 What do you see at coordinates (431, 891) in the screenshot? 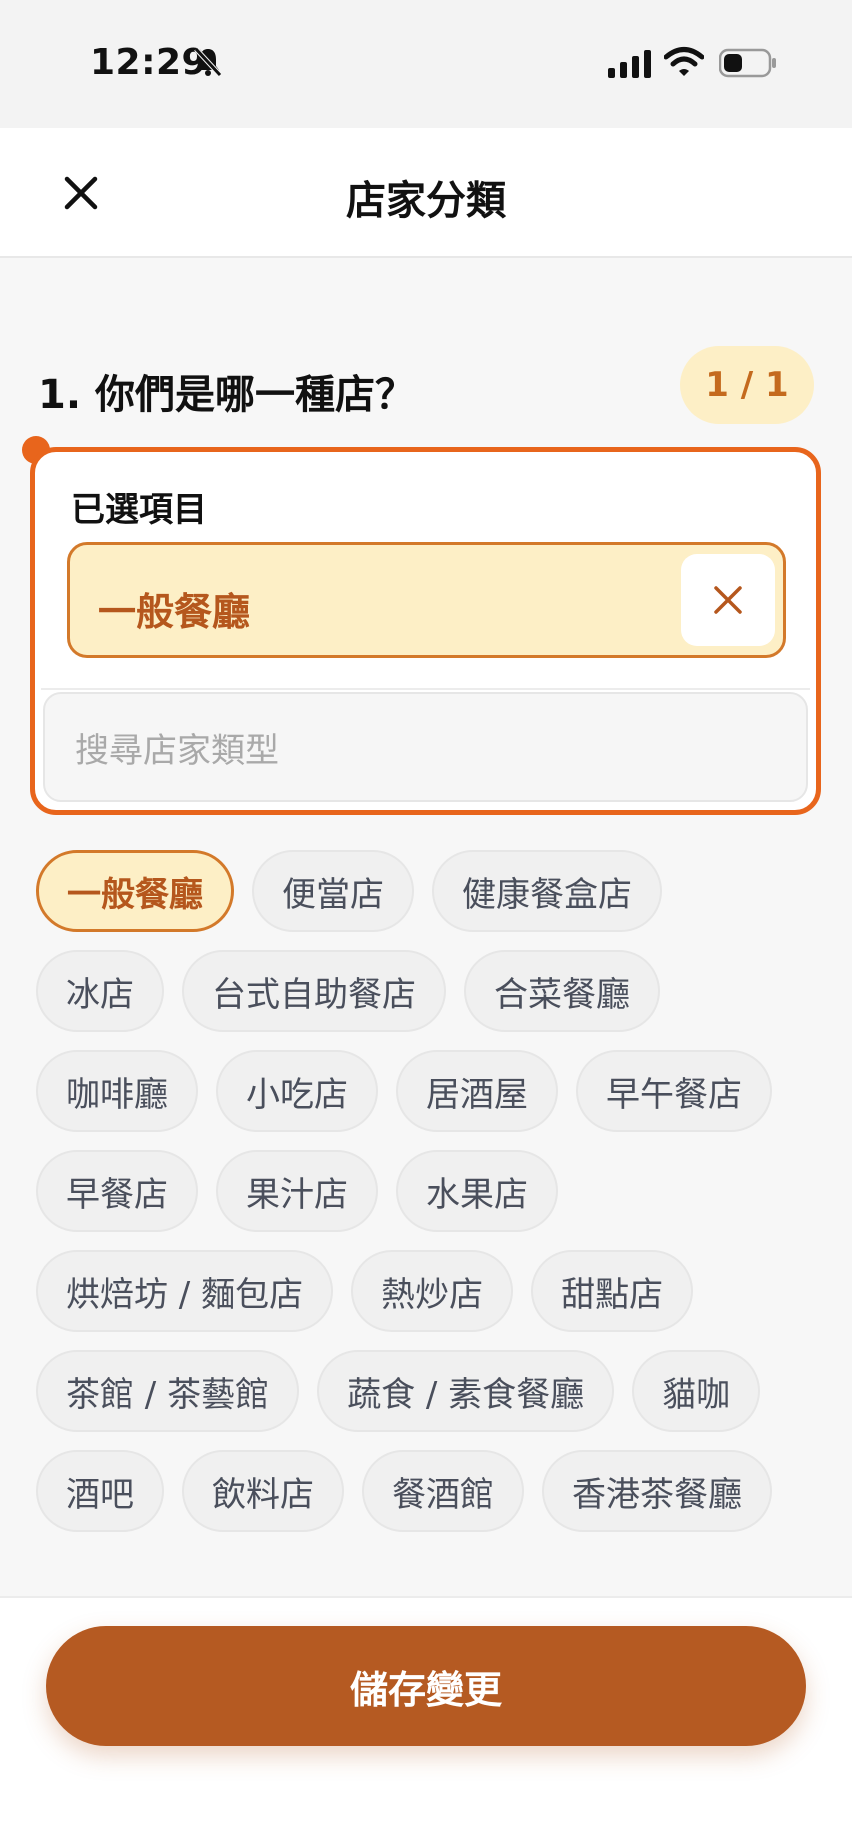
I see `category-chip-row: 一般餐廳 便當店 健康餐盒店` at bounding box center [431, 891].